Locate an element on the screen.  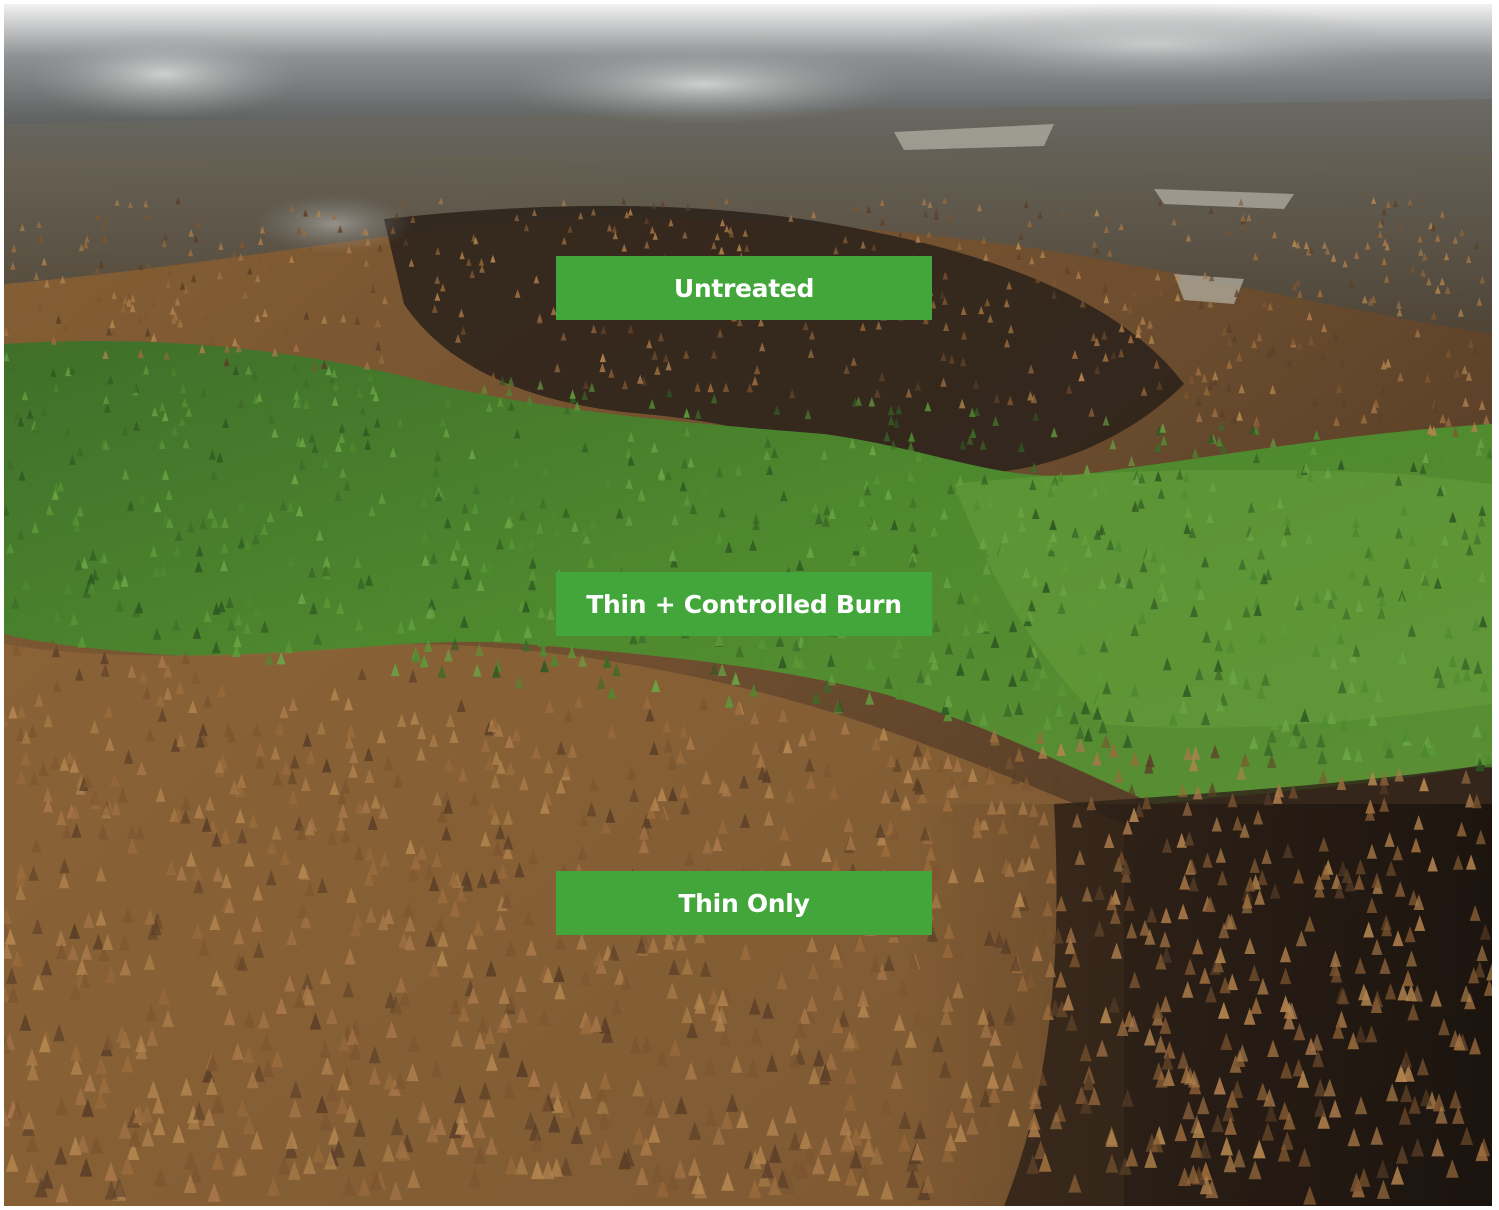
label-thin-controlled-burn: Thin + Controlled Burn is located at coordinates (744, 604).